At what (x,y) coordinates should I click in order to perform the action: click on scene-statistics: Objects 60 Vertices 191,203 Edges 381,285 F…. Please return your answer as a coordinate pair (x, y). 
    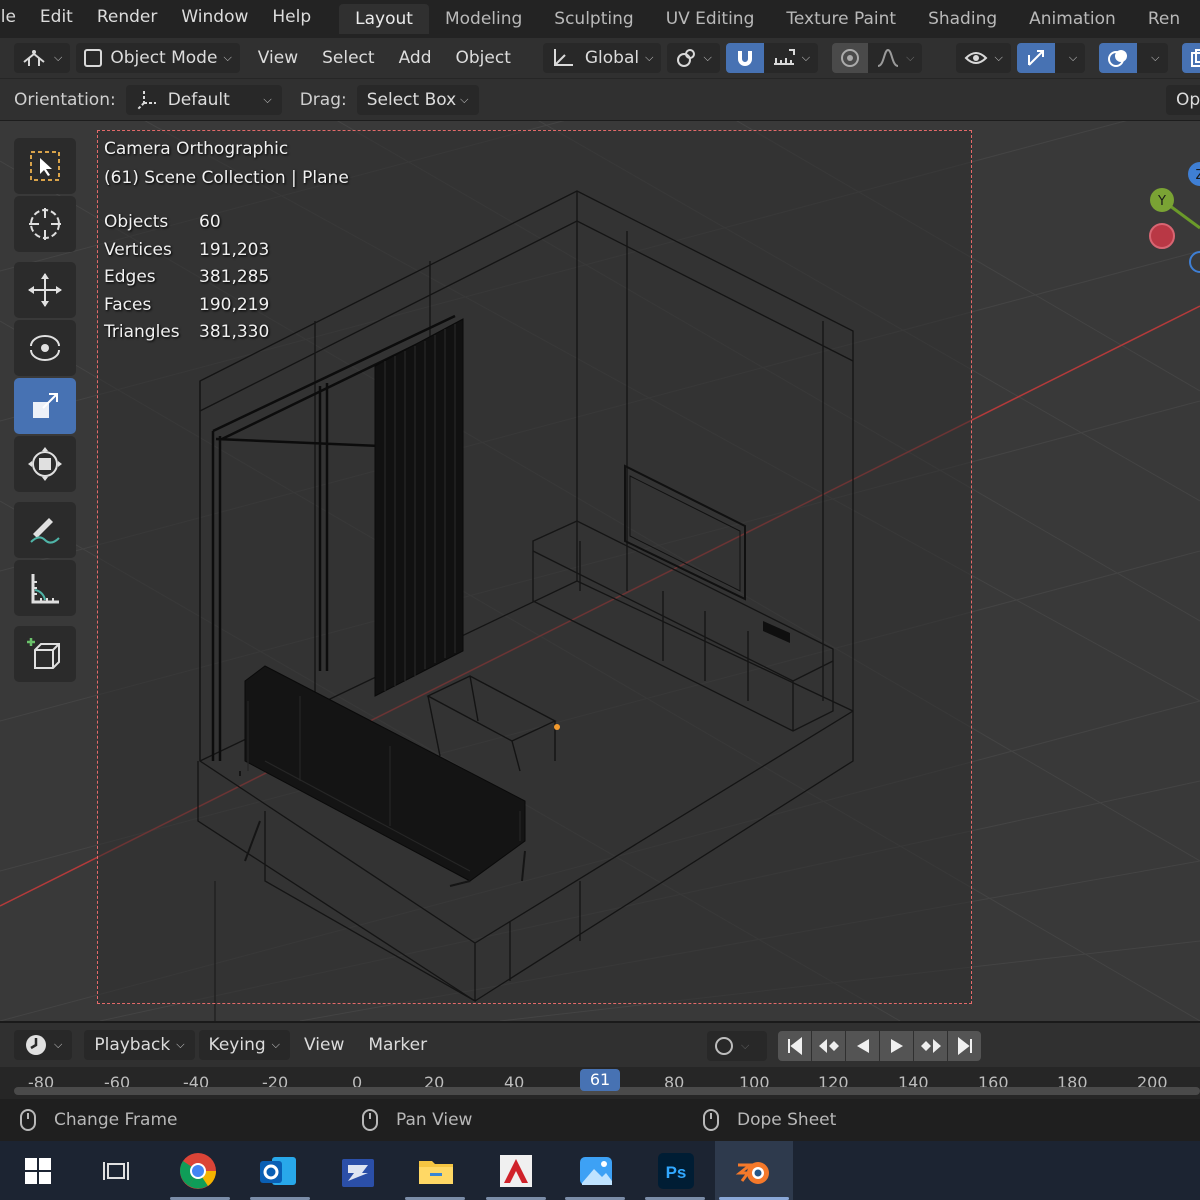
    Looking at the image, I should click on (226, 278).